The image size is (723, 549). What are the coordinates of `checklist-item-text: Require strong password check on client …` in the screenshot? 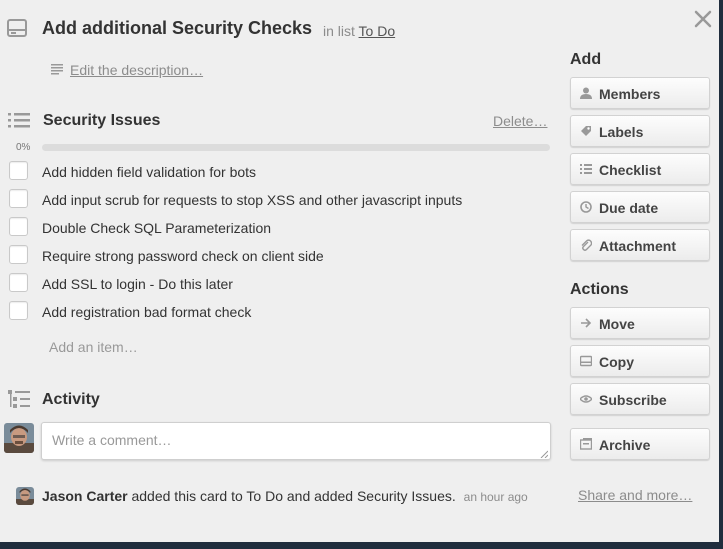 It's located at (183, 256).